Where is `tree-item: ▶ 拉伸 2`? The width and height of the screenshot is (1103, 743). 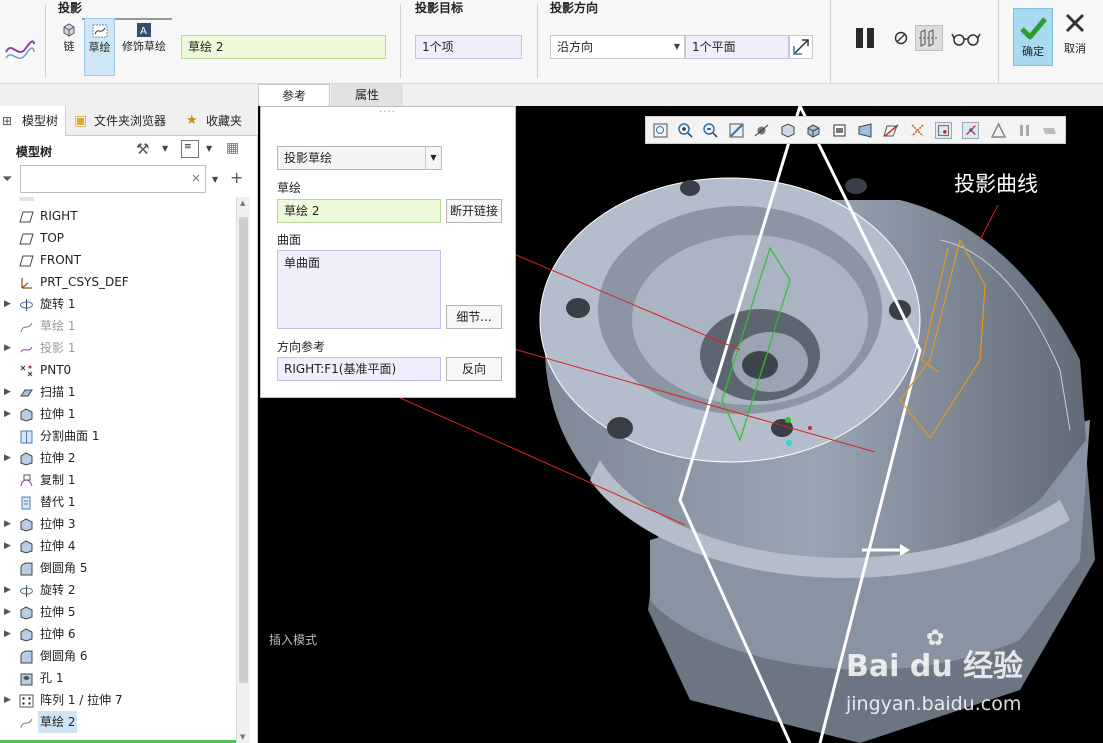
tree-item: ▶ 拉伸 2 is located at coordinates (118, 458).